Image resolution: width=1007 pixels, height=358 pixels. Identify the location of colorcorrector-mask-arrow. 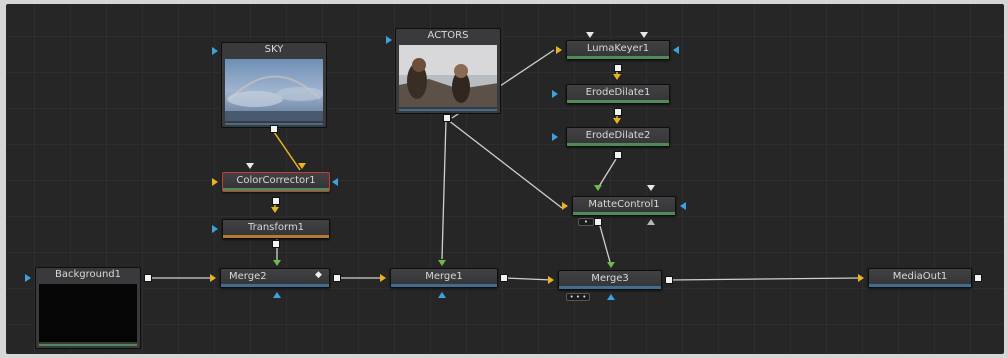
(335, 182).